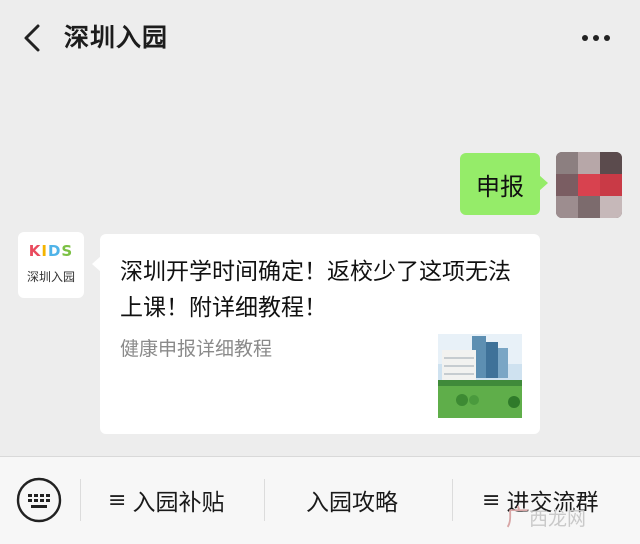 The width and height of the screenshot is (640, 544). I want to click on menu-item-label: 入园补贴, so click(178, 503).